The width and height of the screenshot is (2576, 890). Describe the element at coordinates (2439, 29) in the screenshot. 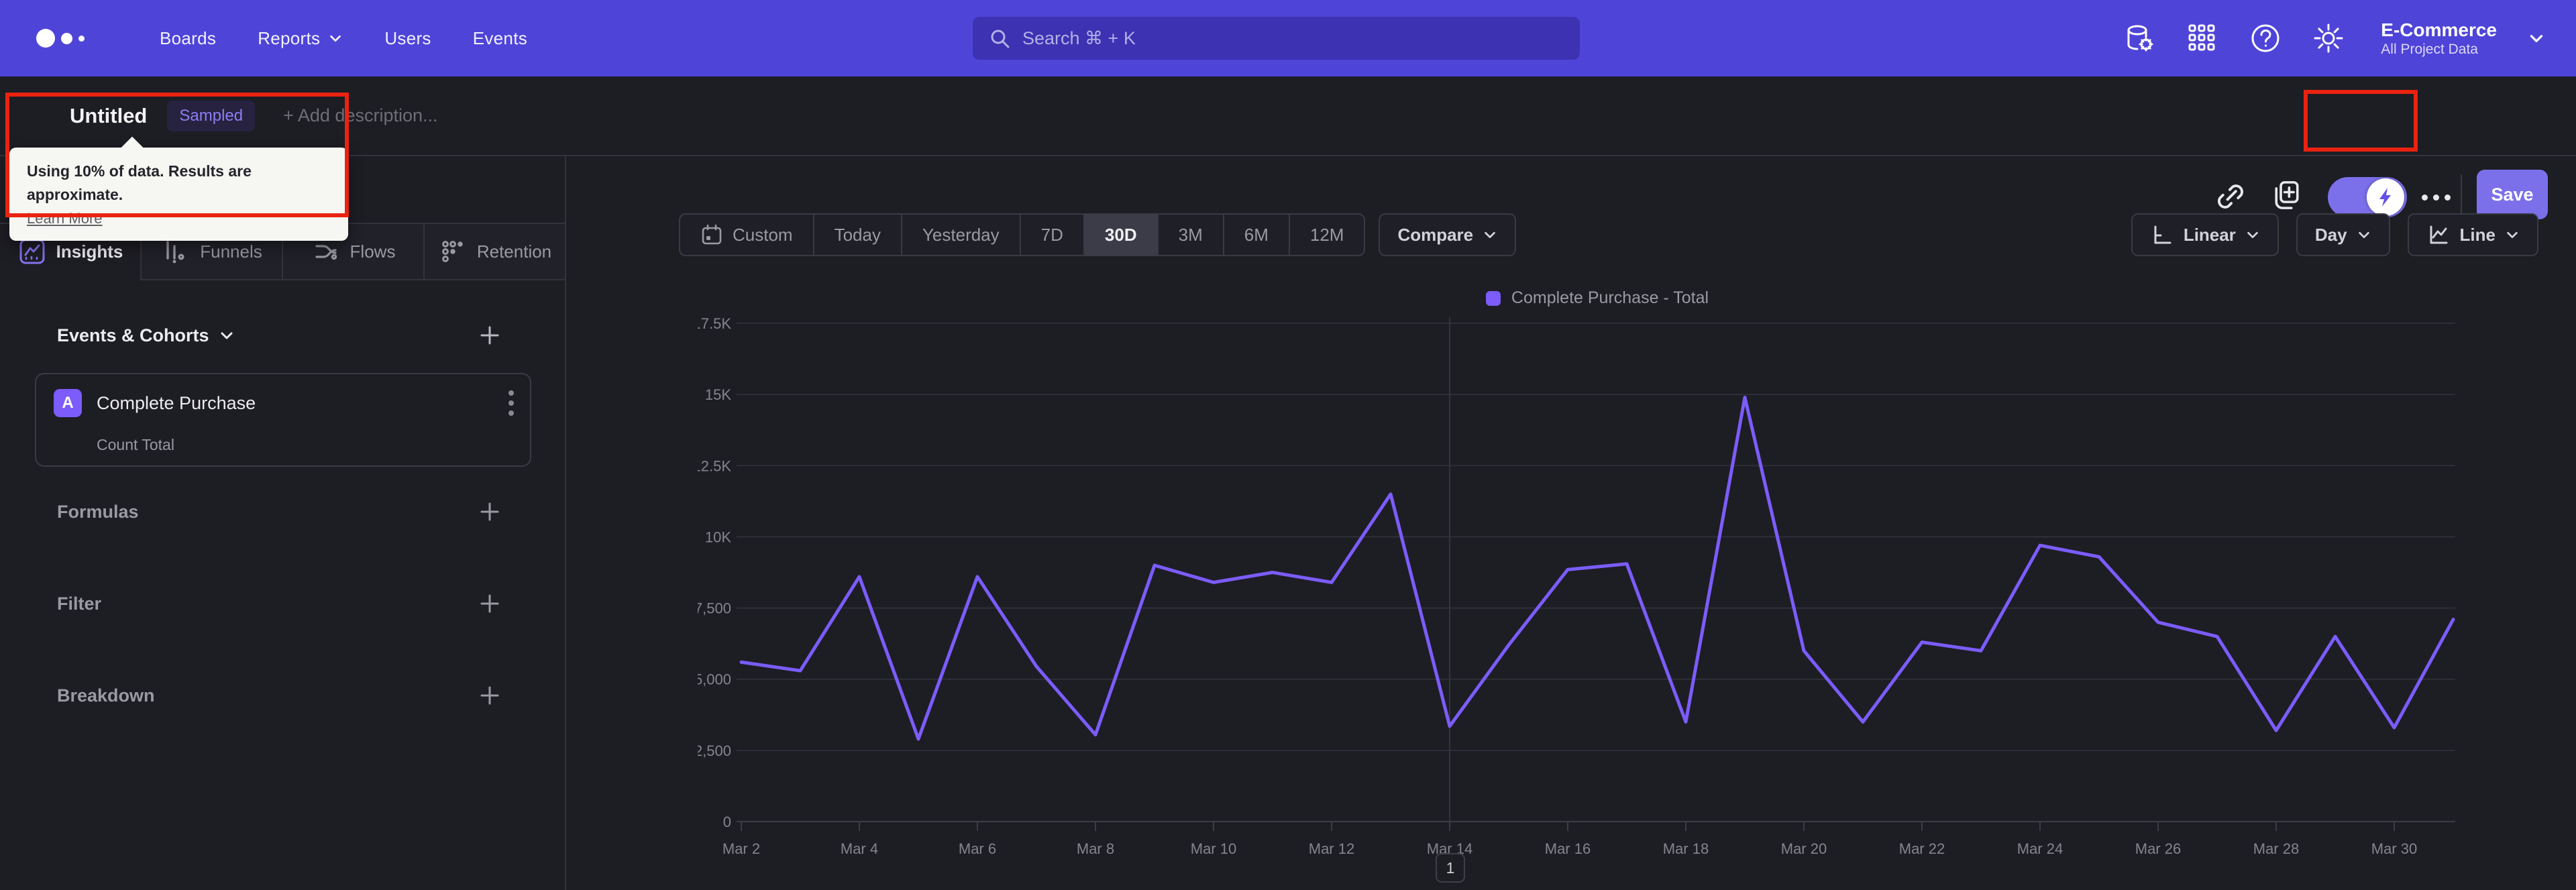

I see `project-name: E-Commerce` at that location.